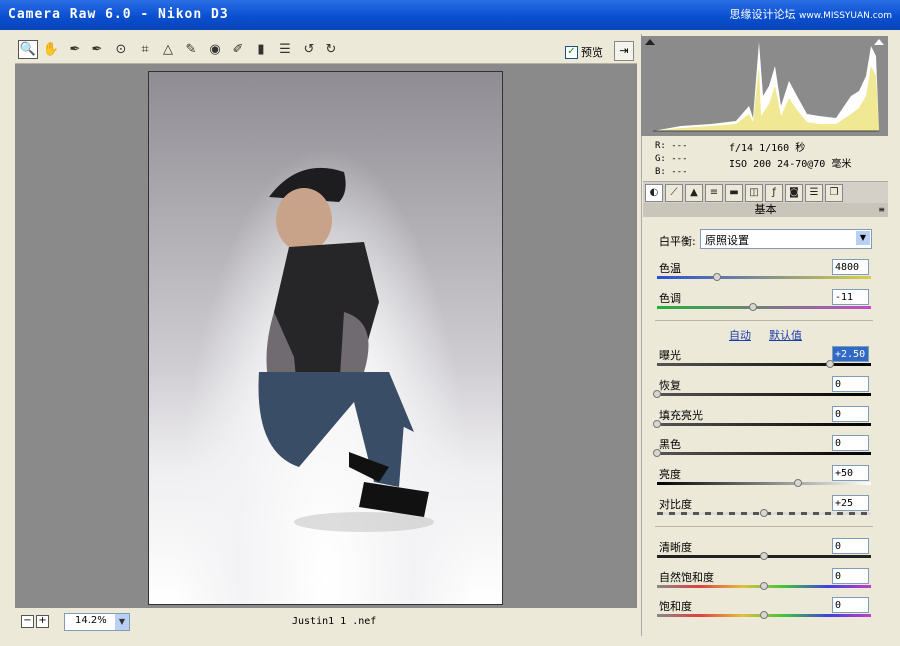  I want to click on tab-split-toning-icon: ▬, so click(734, 193).